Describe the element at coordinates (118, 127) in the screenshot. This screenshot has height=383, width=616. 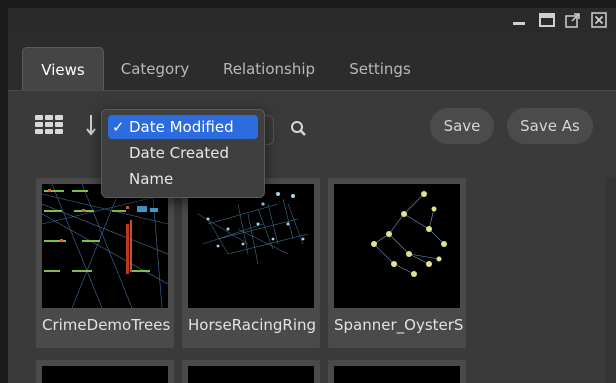
I see `checkmark-icon: ✓` at that location.